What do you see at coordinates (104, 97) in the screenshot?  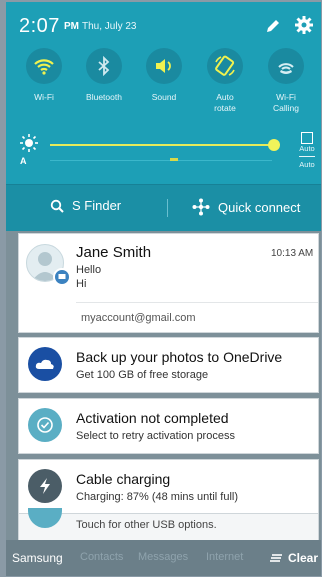 I see `toggle-label: Bluetooth` at bounding box center [104, 97].